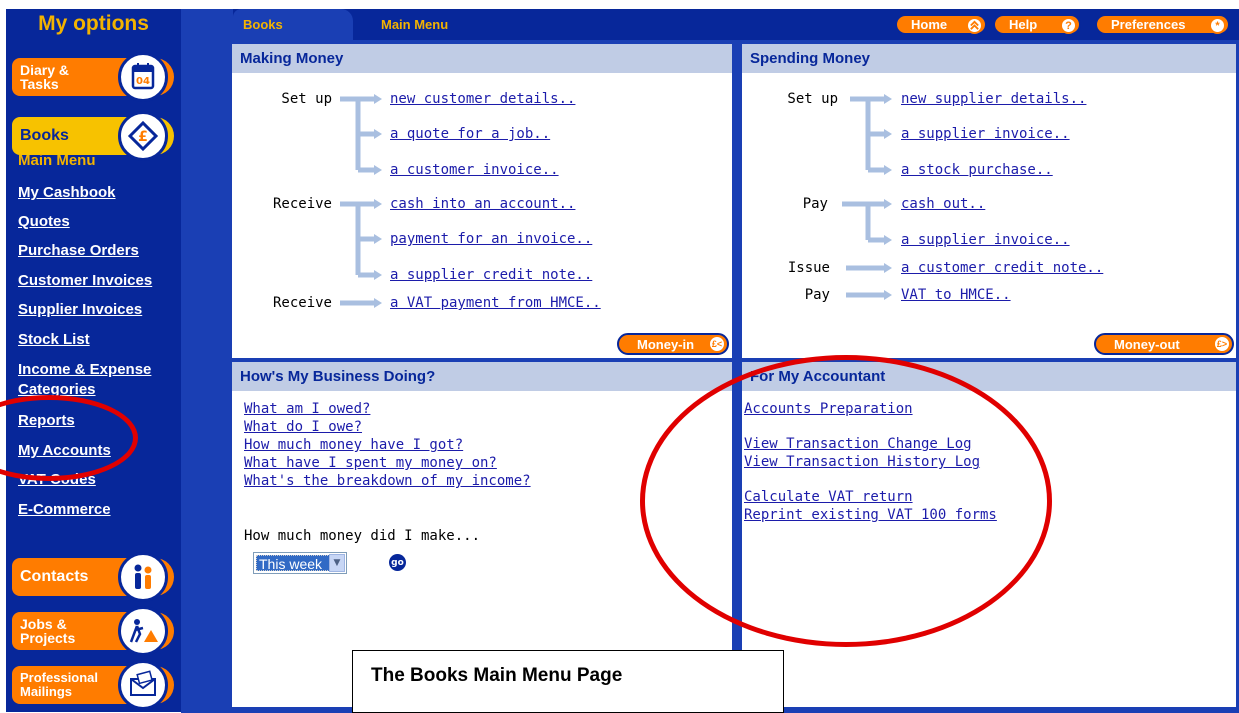 Image resolution: width=1239 pixels, height=713 pixels. I want to click on help-question-icon: ?, so click(1068, 25).